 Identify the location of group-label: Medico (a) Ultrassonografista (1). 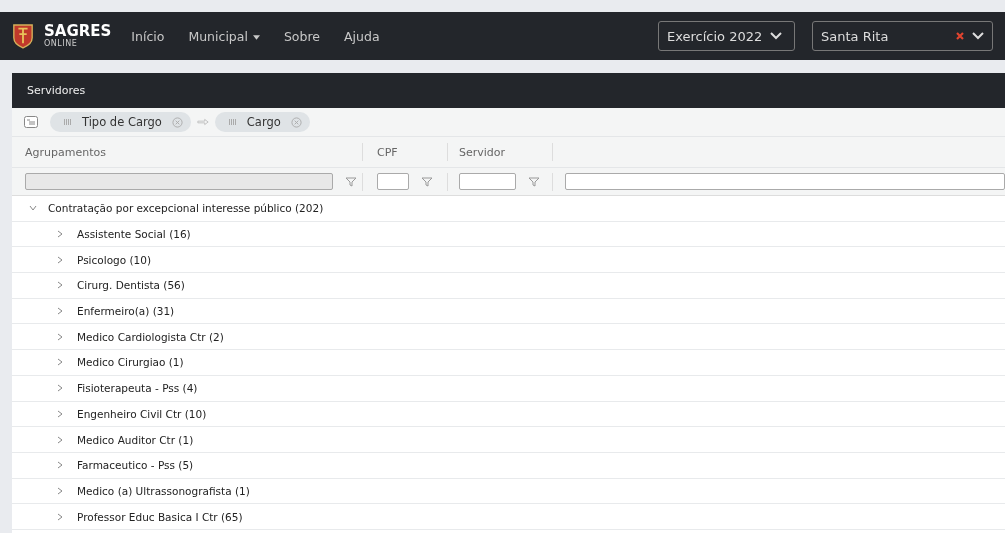
(163, 490).